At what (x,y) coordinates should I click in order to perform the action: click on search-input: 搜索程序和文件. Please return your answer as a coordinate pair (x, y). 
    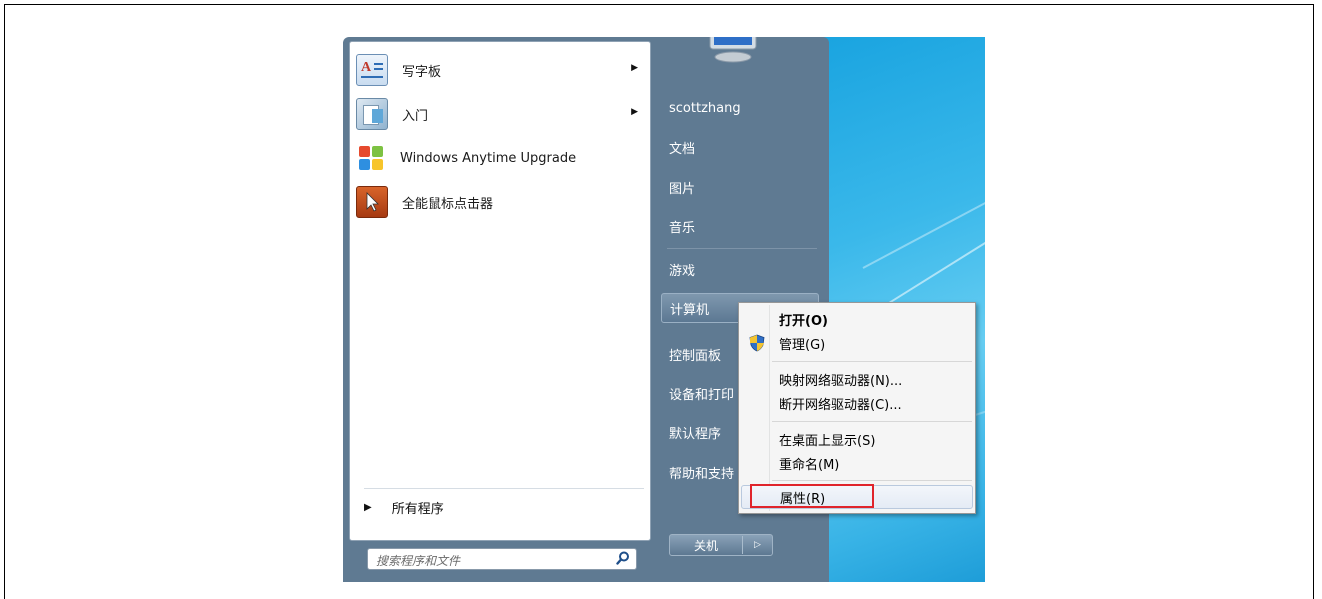
    Looking at the image, I should click on (502, 559).